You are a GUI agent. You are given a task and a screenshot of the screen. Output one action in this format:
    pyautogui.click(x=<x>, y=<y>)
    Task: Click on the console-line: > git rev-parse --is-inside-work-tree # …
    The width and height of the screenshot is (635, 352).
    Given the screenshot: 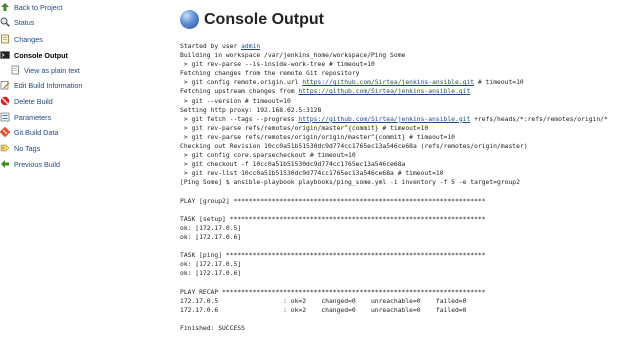 What is the action you would take?
    pyautogui.click(x=277, y=65)
    